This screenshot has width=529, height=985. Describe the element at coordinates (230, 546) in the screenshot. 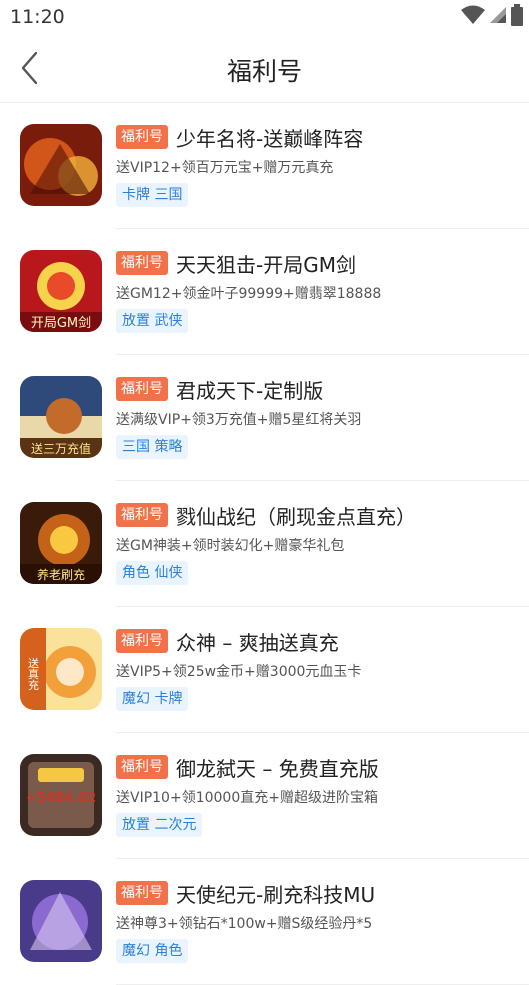

I see `game-description: 送GM神装+领时装幻化+赠豪华礼包` at that location.